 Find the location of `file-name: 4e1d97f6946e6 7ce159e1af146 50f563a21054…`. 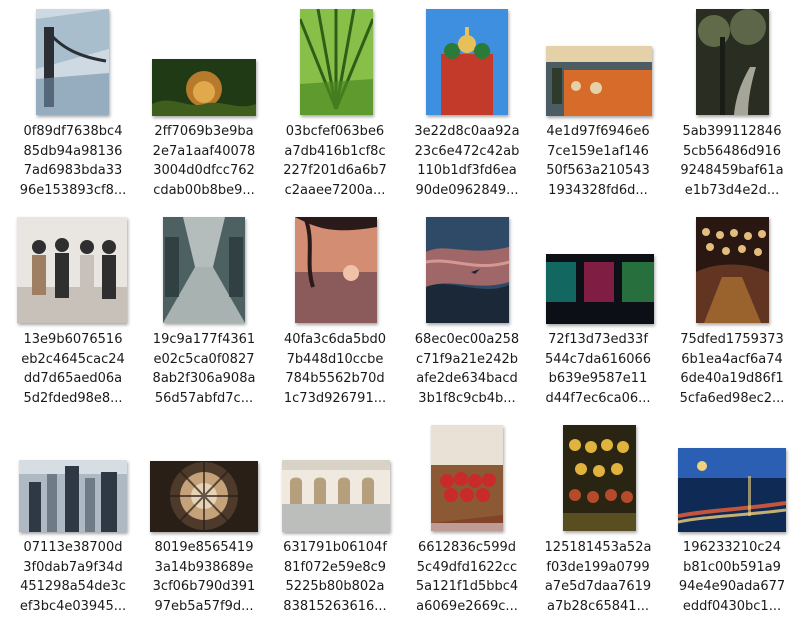

file-name: 4e1d97f6946e6 7ce159e1af146 50f563a21054… is located at coordinates (598, 161).